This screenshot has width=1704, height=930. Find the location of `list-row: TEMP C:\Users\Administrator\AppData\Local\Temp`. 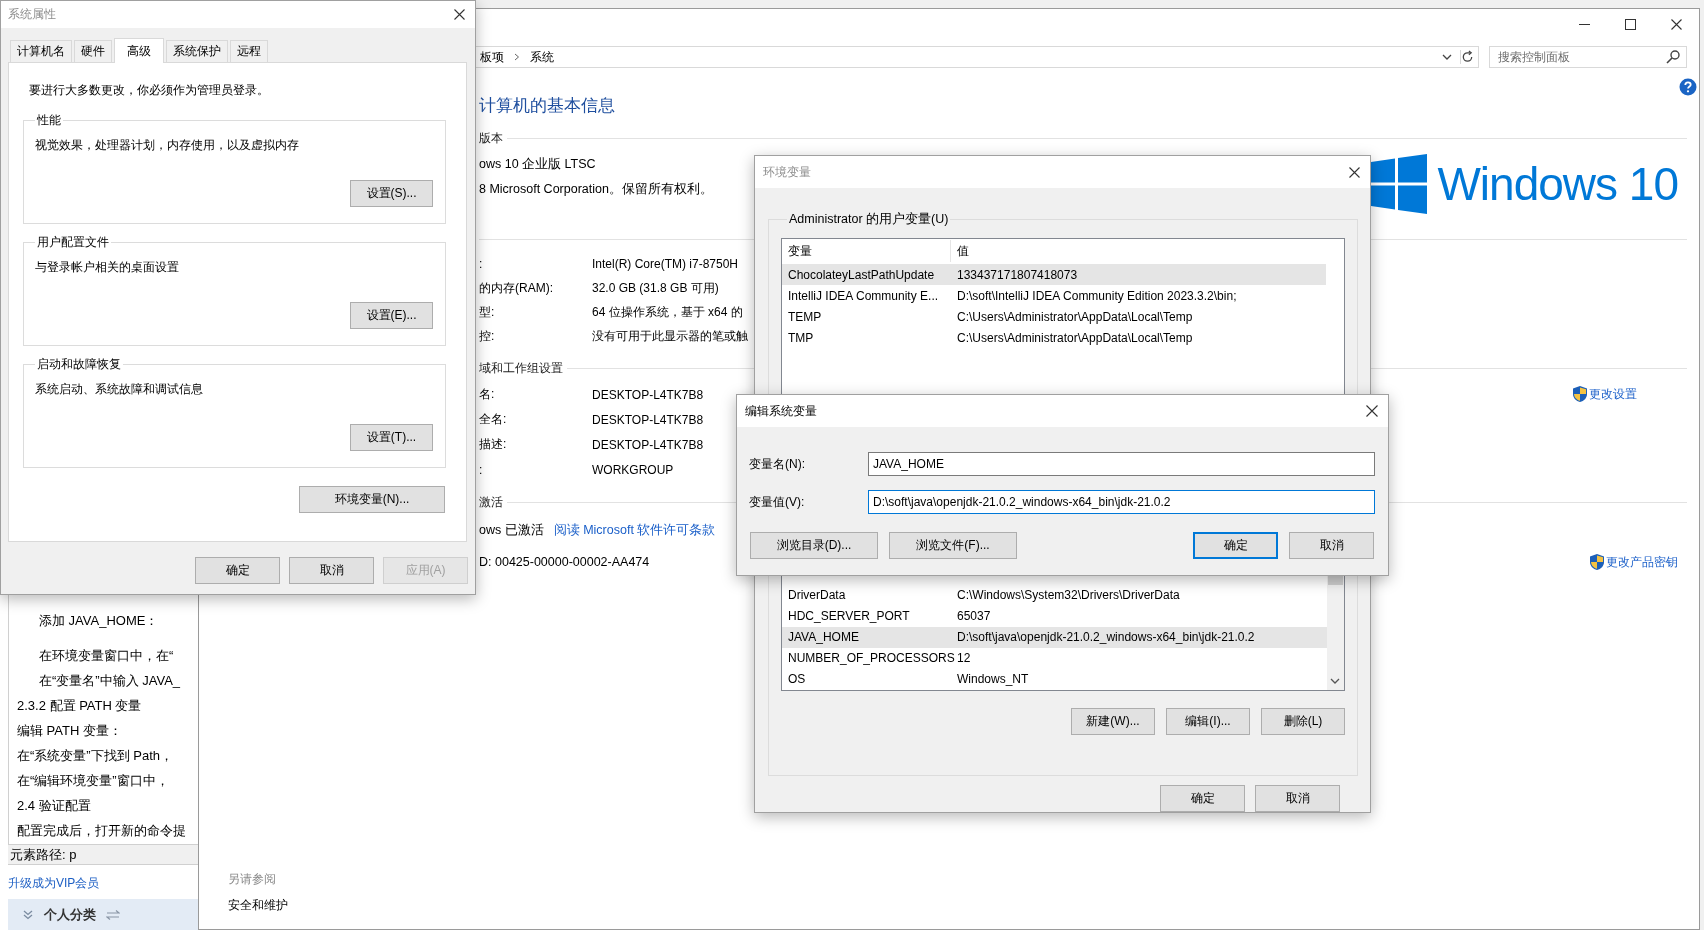

list-row: TEMP C:\Users\Administrator\AppData\Local\Temp is located at coordinates (1054, 316).